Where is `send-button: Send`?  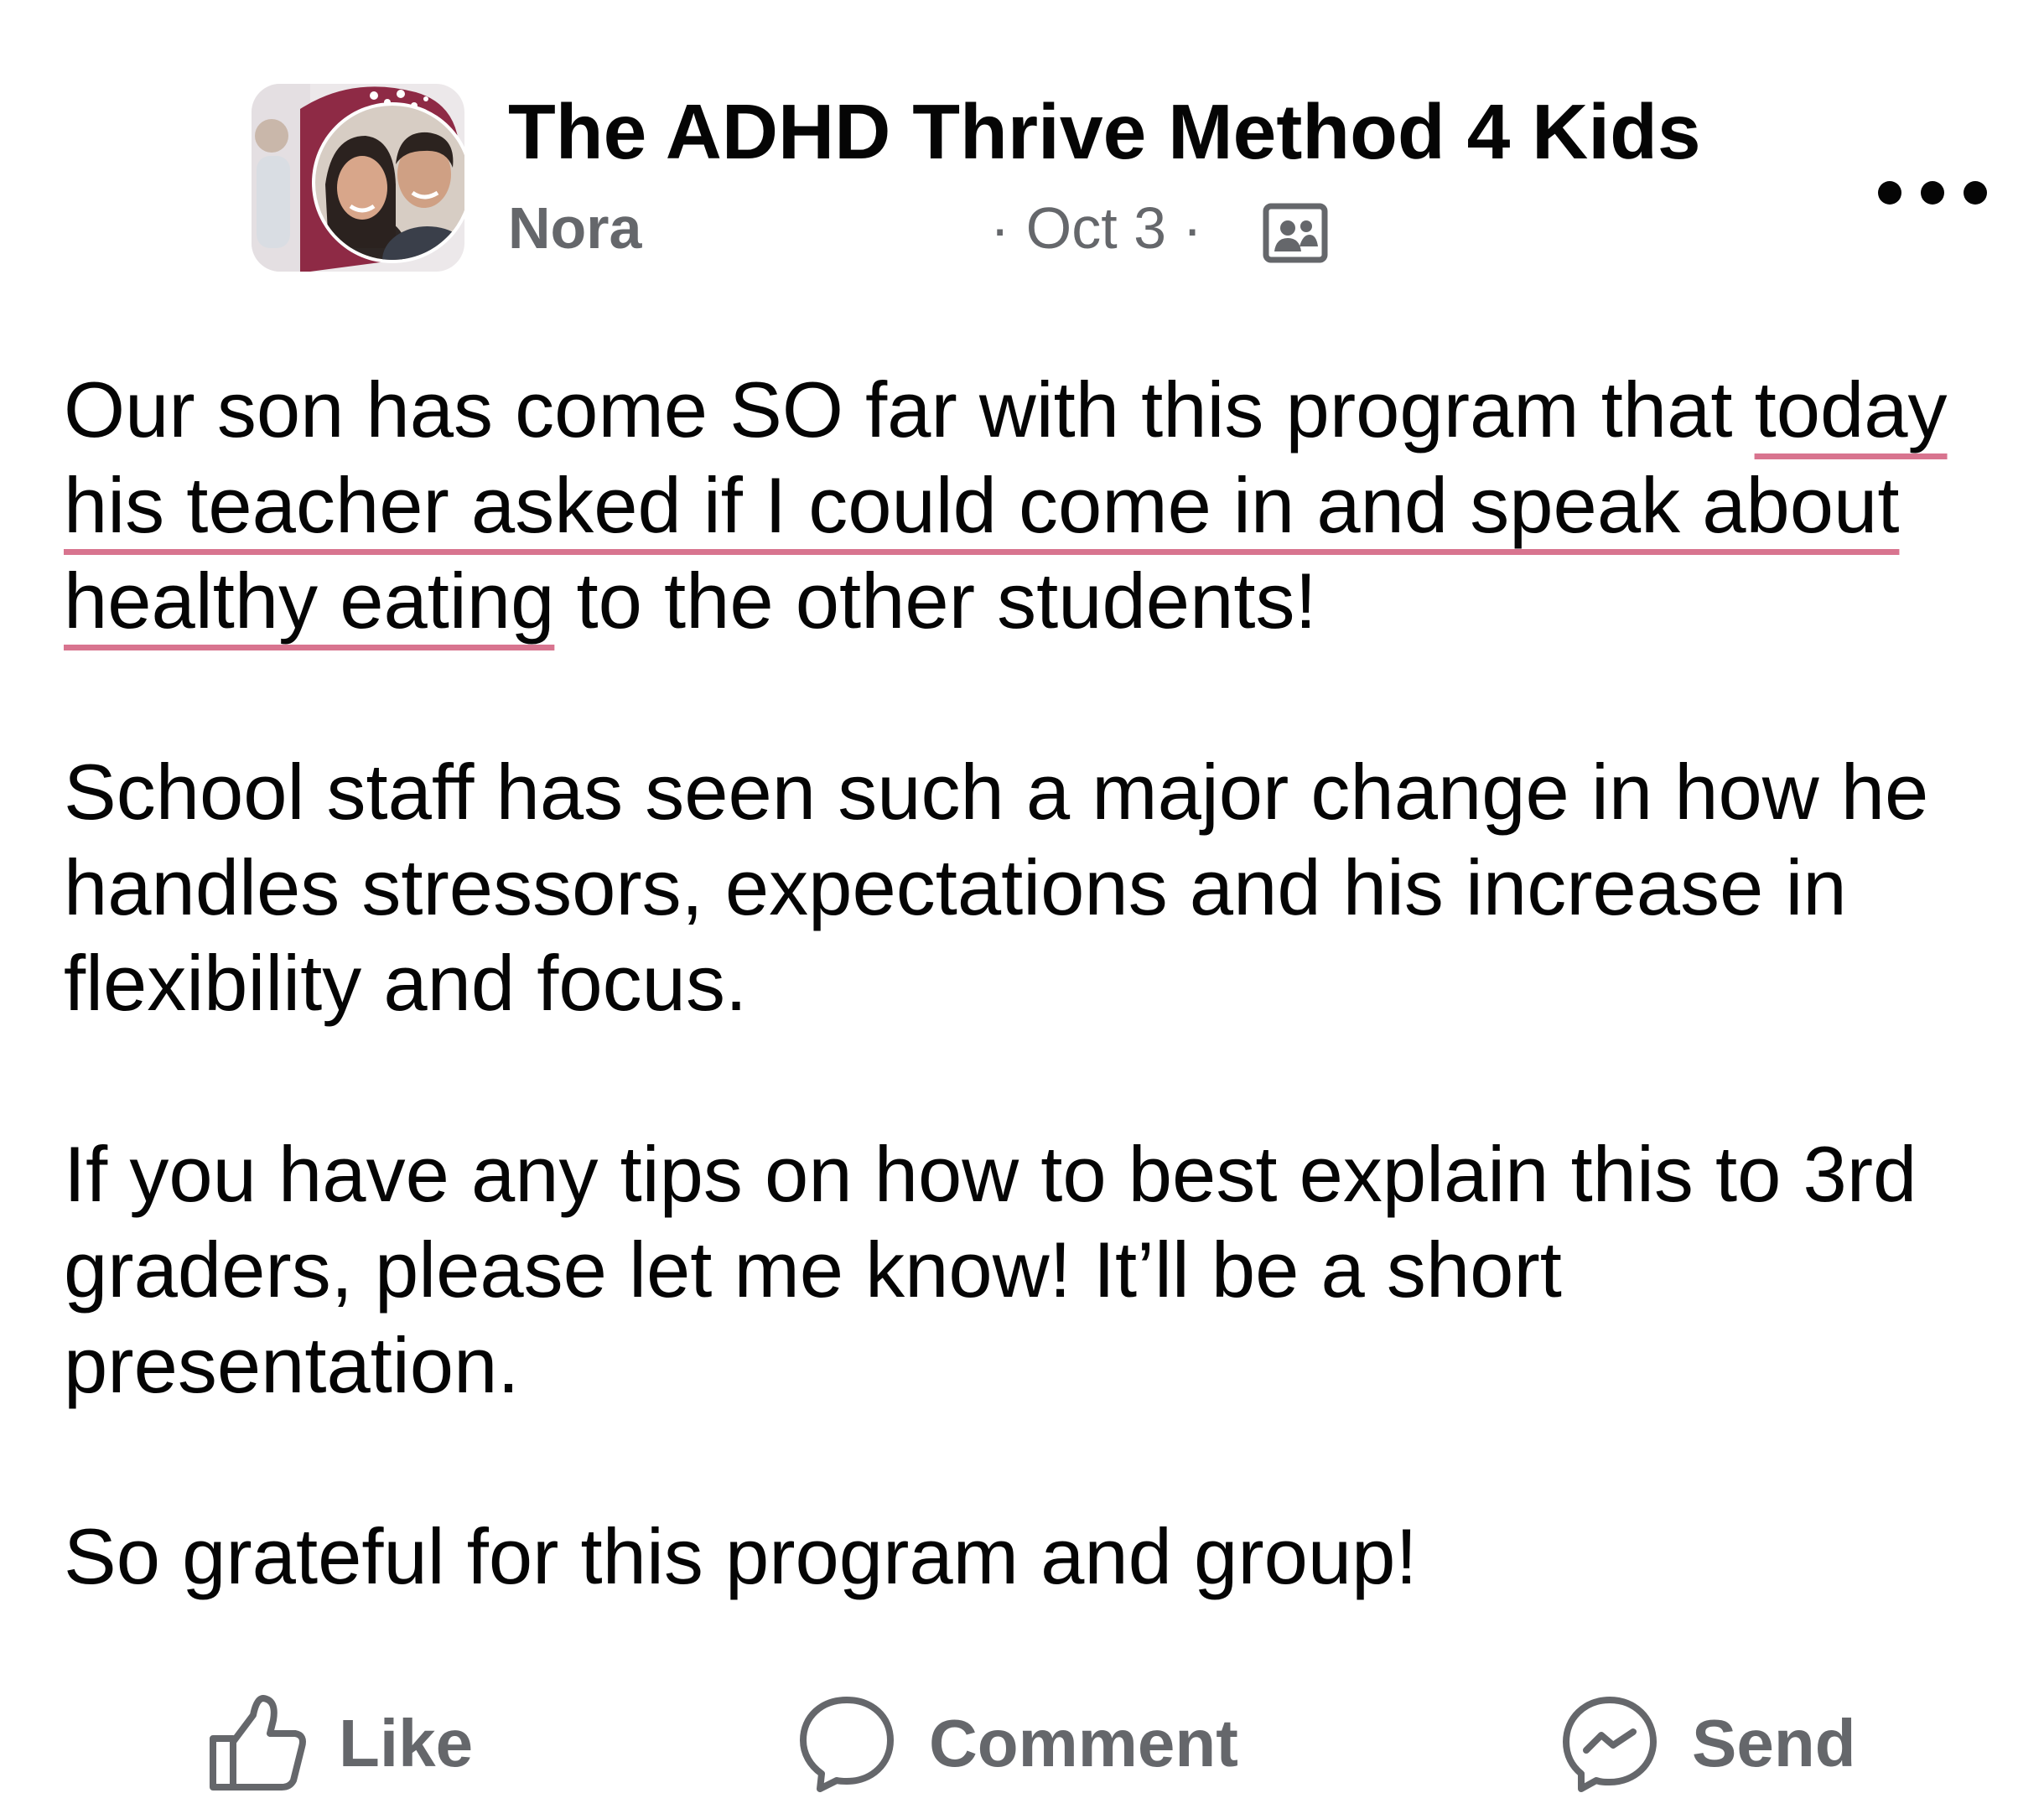 send-button: Send is located at coordinates (1707, 1743).